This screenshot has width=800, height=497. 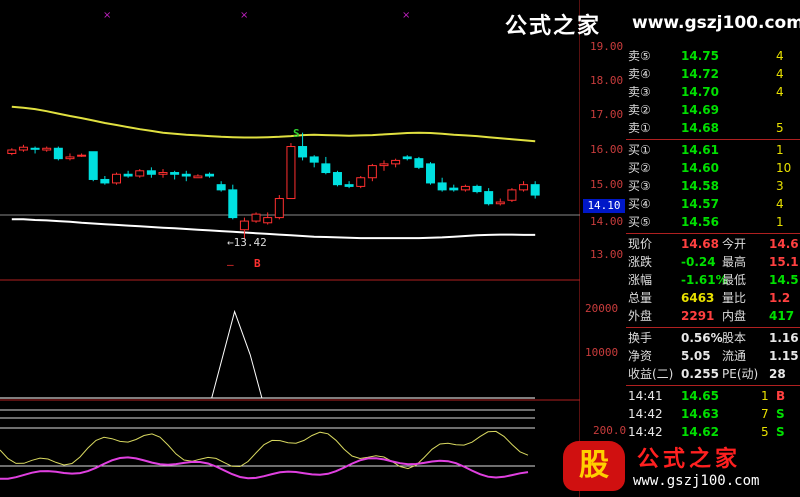 I want to click on stats-key: PE(动), so click(x=740, y=374).